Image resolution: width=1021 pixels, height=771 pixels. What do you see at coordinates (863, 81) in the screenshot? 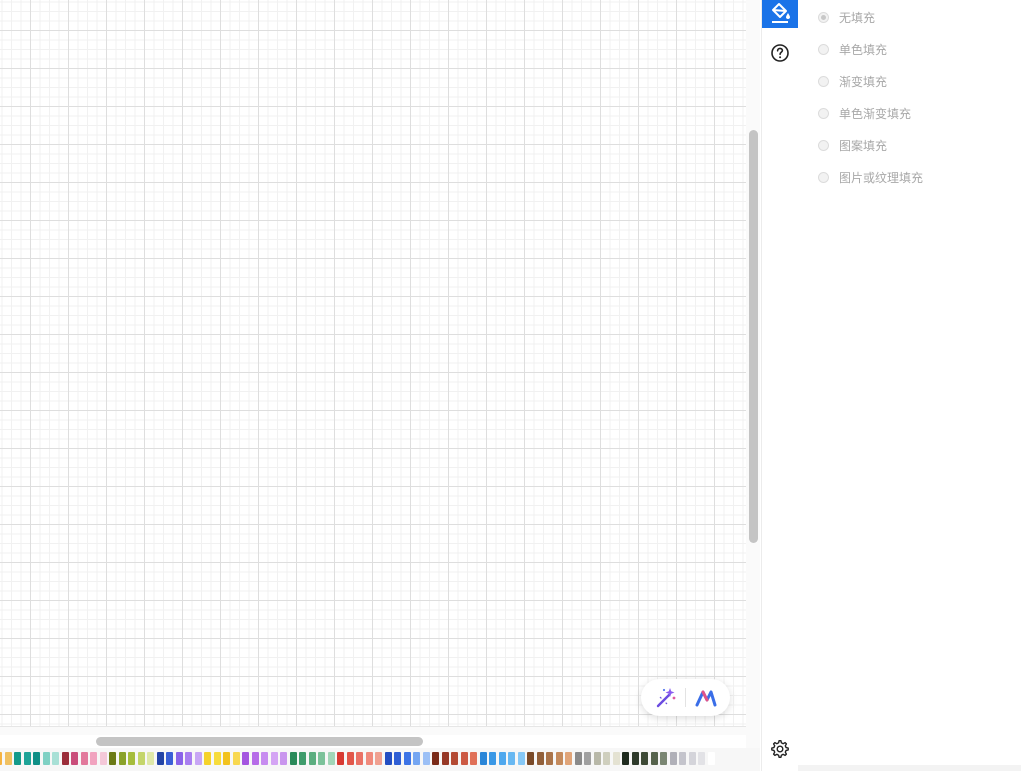
I see `fill-option-label: 渐变填充` at bounding box center [863, 81].